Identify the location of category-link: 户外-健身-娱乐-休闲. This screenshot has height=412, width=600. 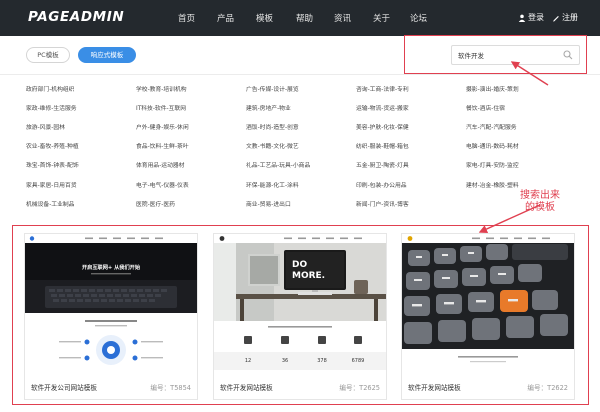
(162, 126).